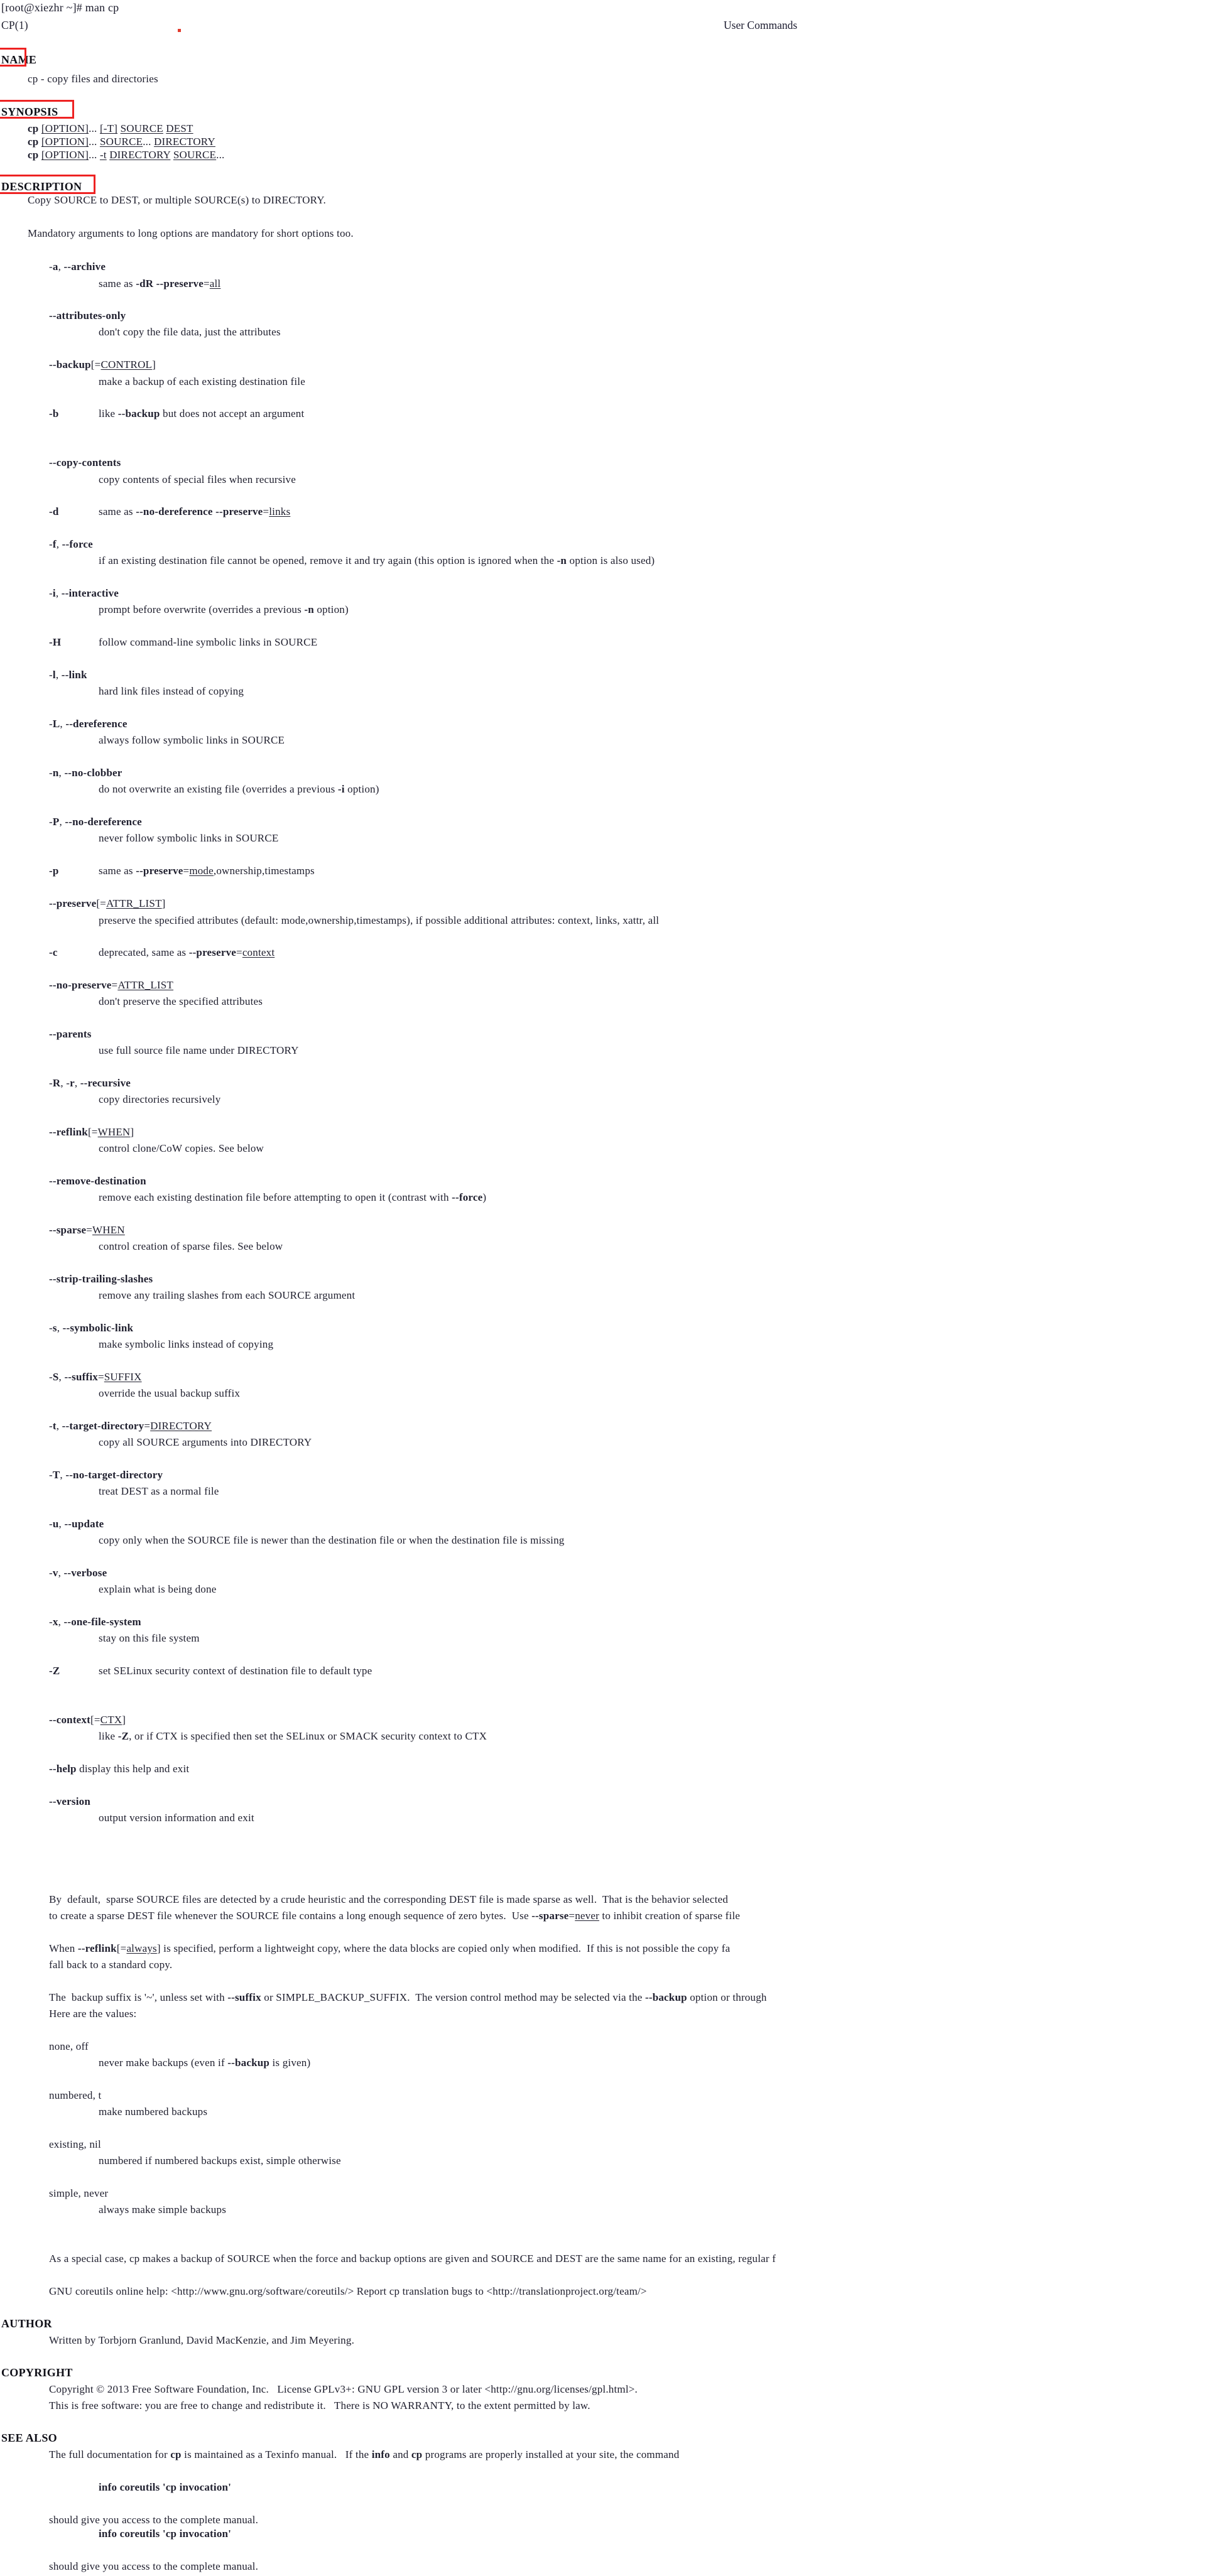 Image resolution: width=1218 pixels, height=2576 pixels. What do you see at coordinates (85, 463) in the screenshot?
I see `option-flag-copy-contents: --copy-contents` at bounding box center [85, 463].